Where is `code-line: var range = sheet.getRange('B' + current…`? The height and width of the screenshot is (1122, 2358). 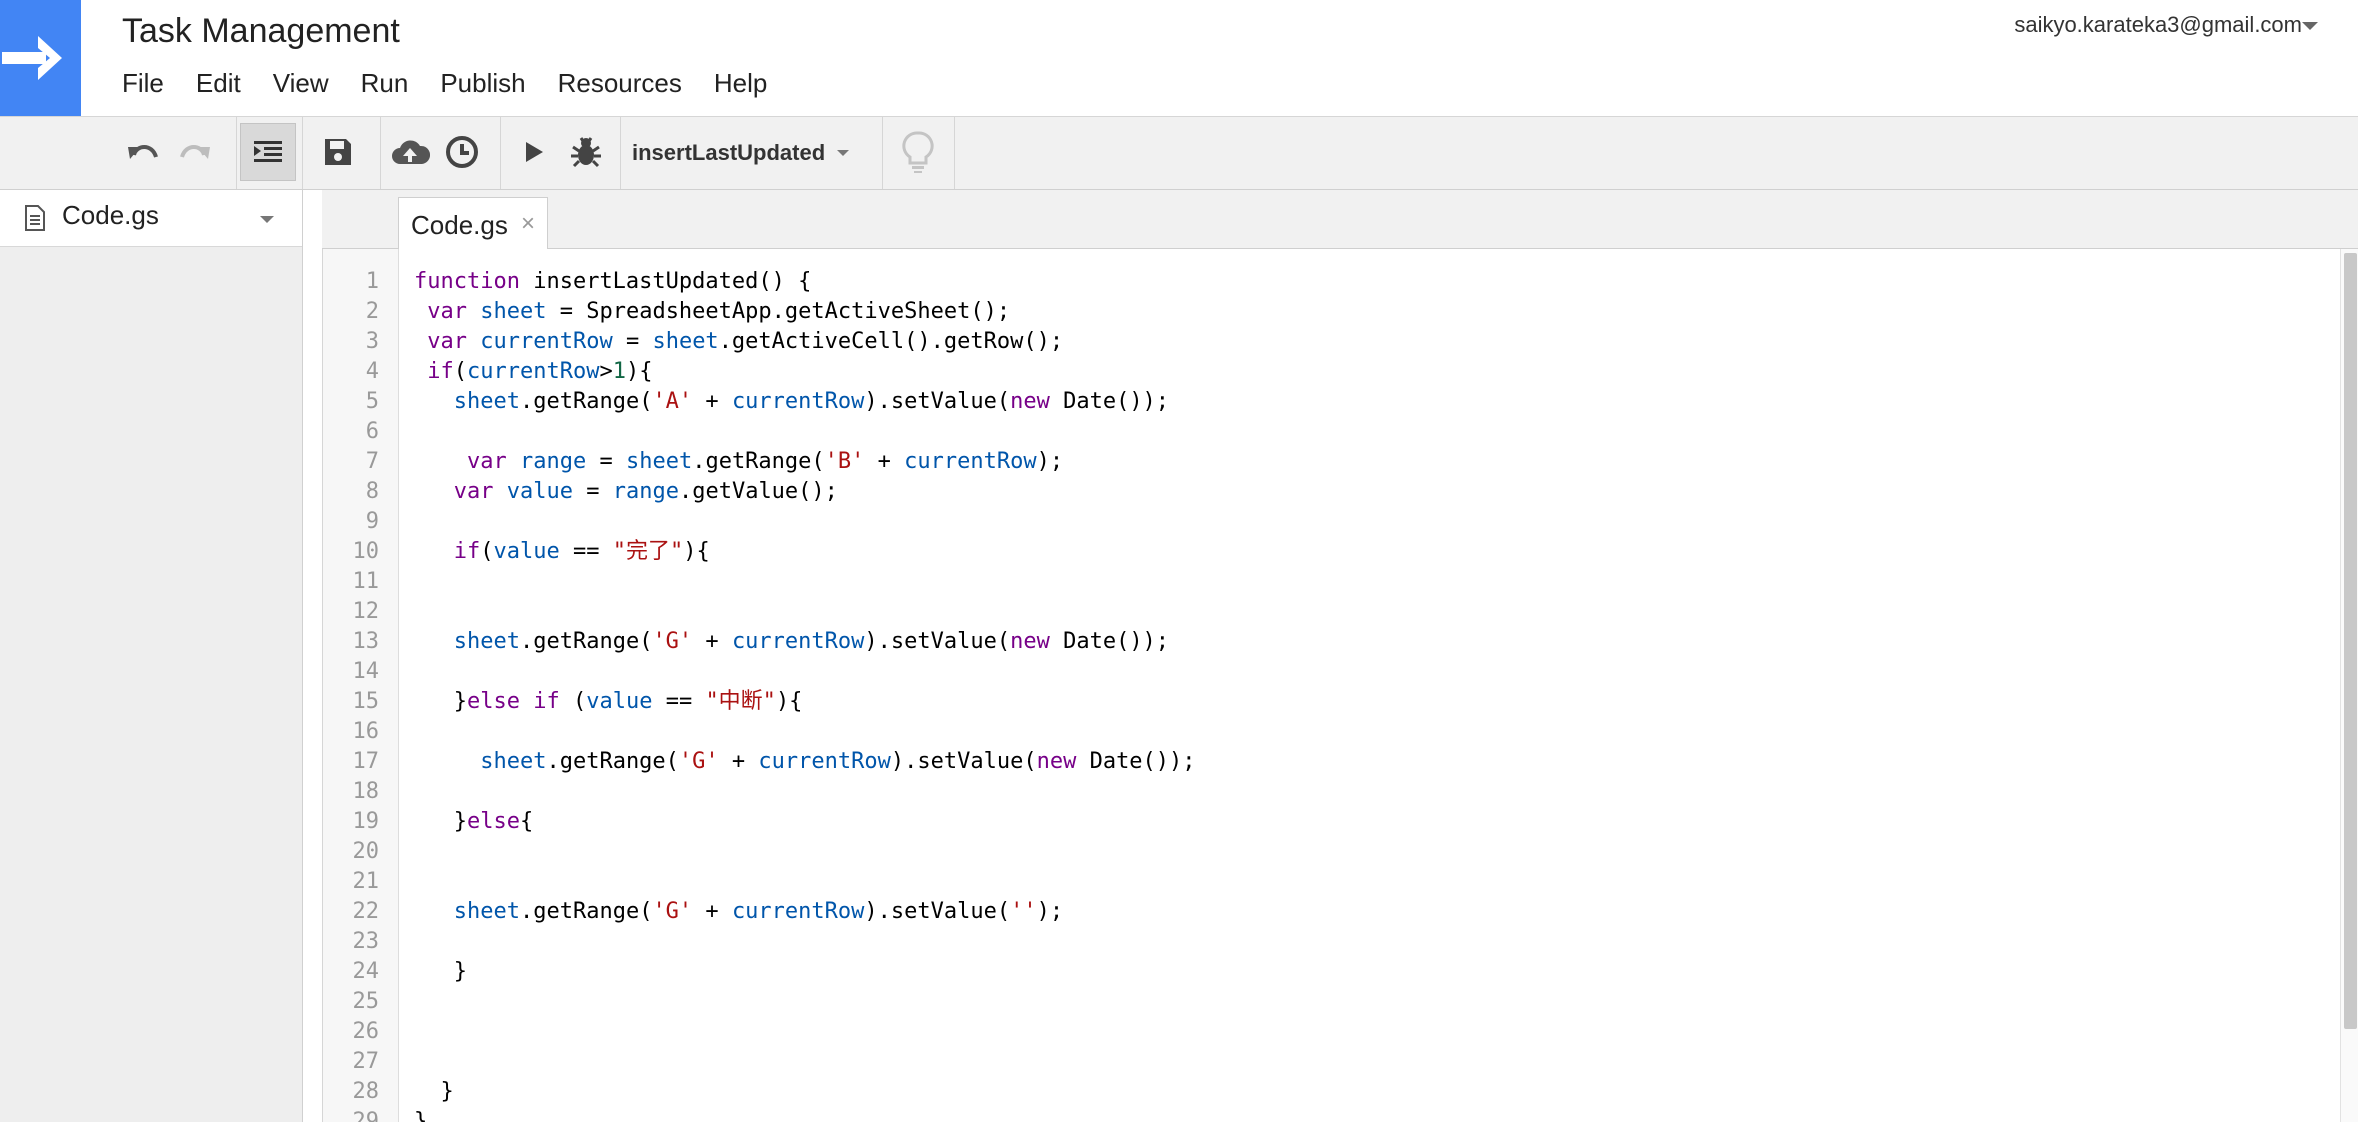
code-line: var range = sheet.getRange('B' + current… is located at coordinates (805, 462).